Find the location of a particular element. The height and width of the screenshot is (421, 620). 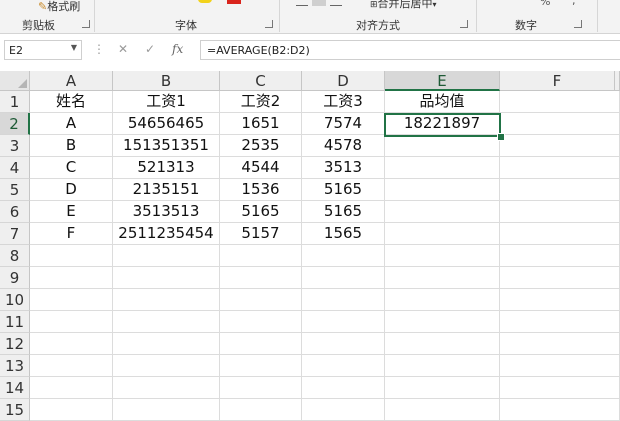

cell-e9 is located at coordinates (442, 278).